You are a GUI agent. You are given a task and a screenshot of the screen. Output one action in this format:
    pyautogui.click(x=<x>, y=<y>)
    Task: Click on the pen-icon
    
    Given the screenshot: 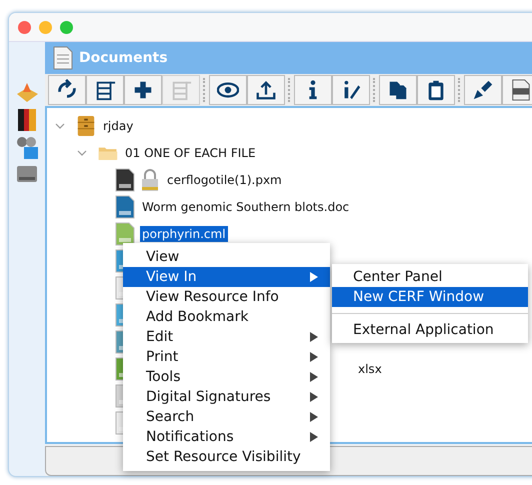 What is the action you would take?
    pyautogui.click(x=483, y=90)
    